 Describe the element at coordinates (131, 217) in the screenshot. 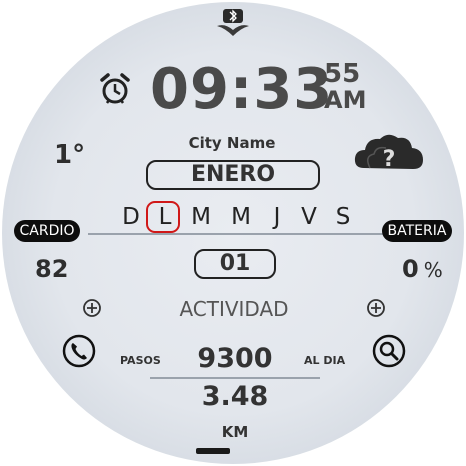

I see `weekday-0: D` at that location.